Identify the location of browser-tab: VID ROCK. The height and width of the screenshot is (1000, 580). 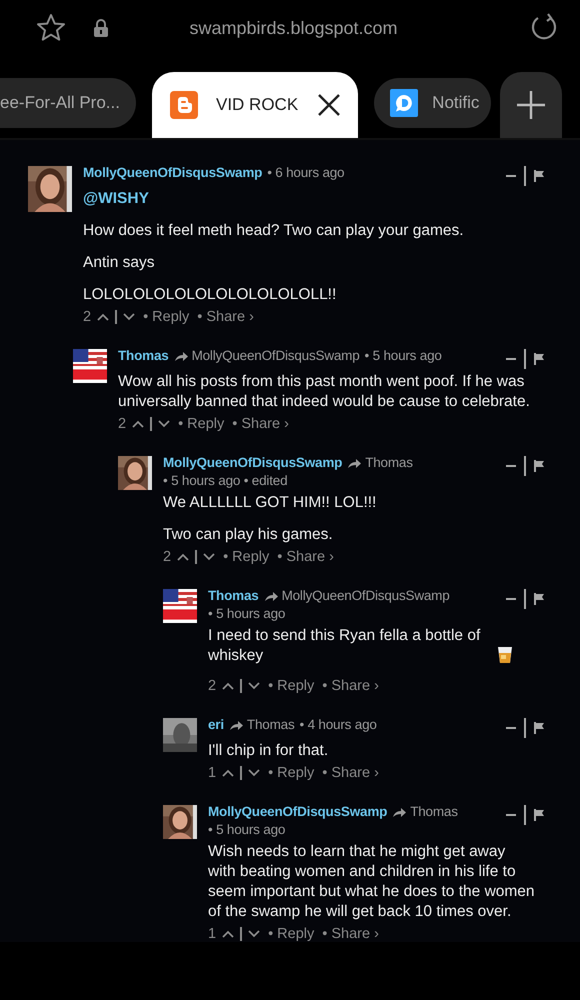
(255, 105).